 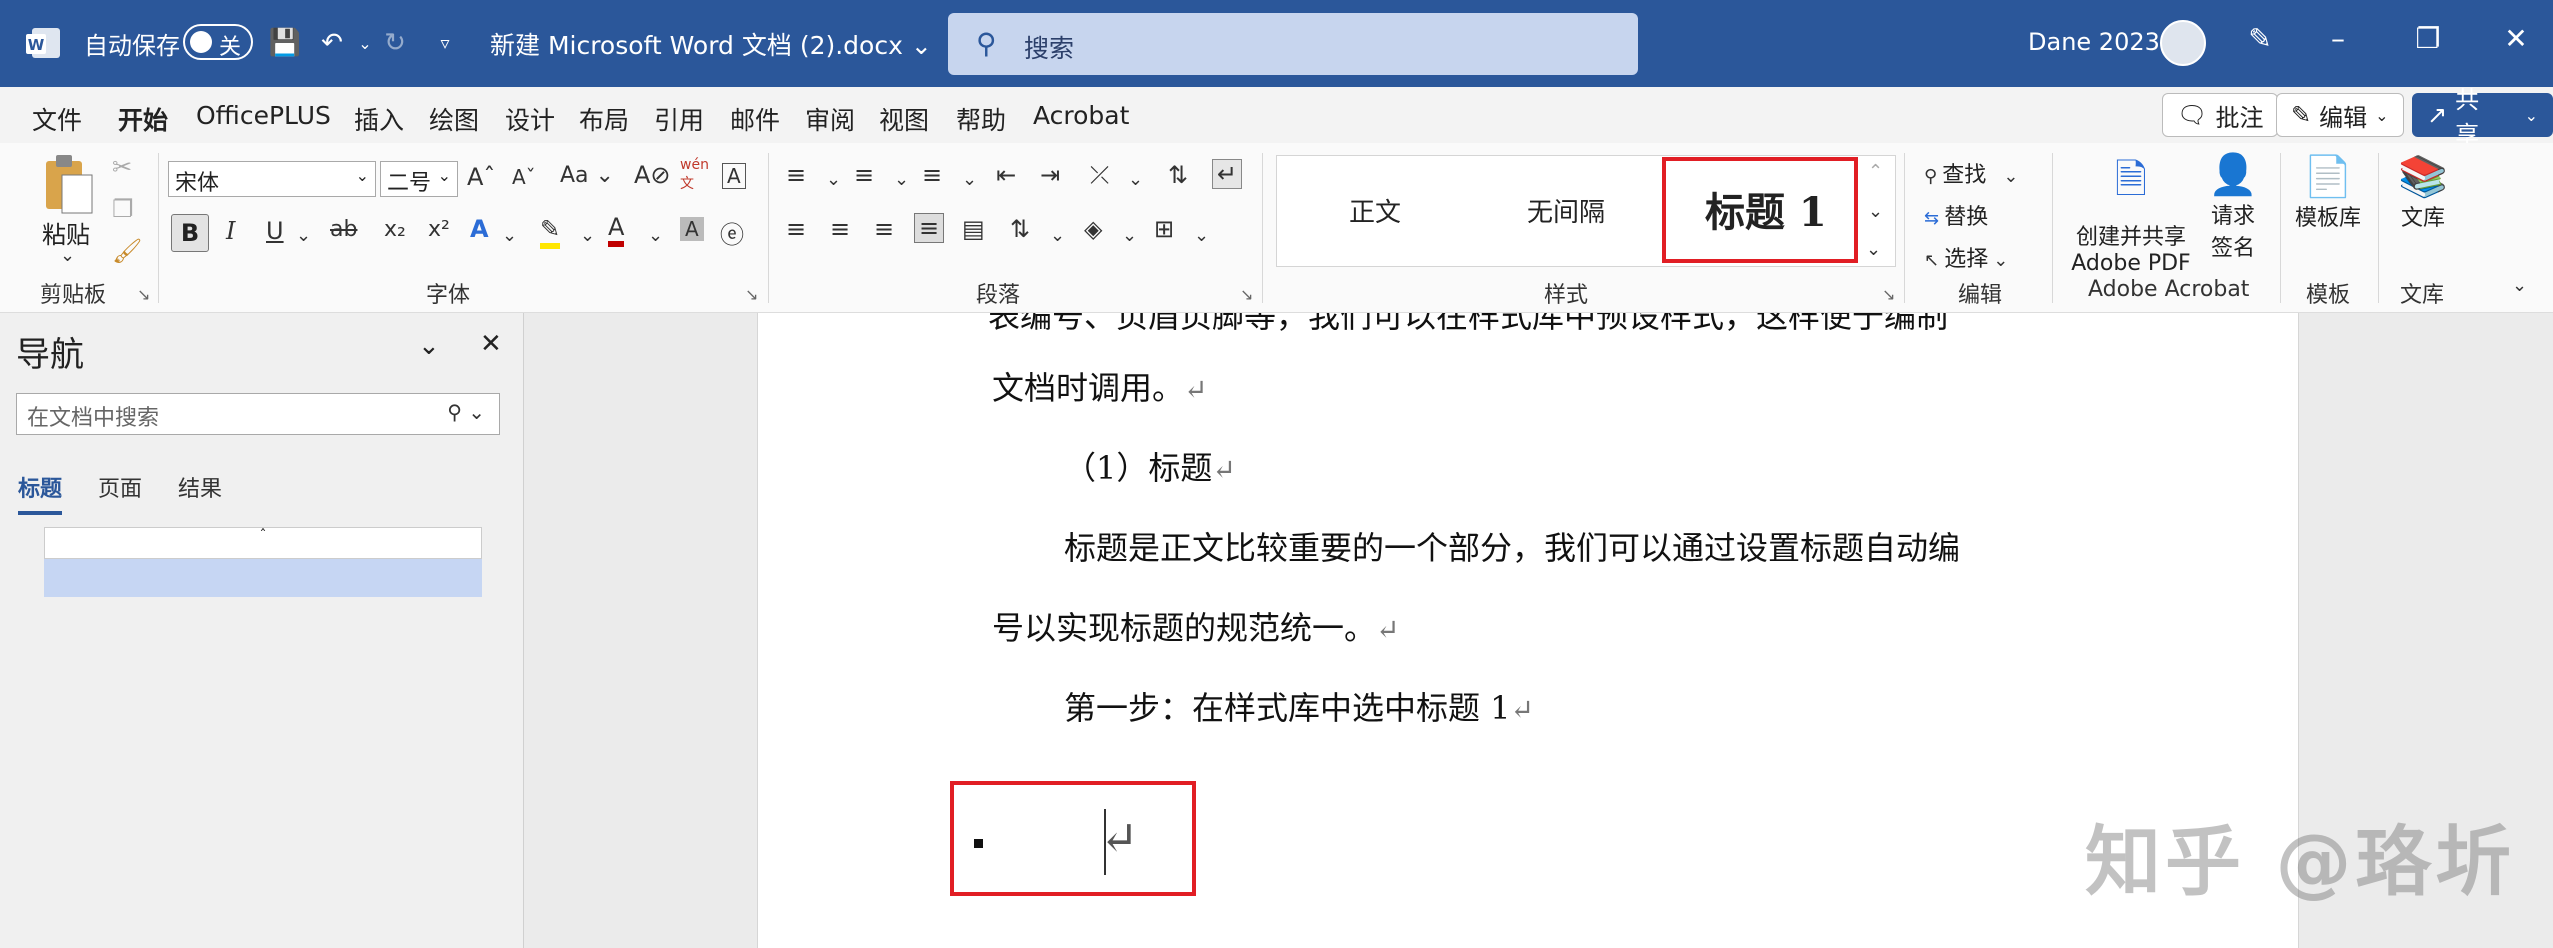 What do you see at coordinates (587, 175) in the screenshot?
I see `change-case-icon: Aa ⌄` at bounding box center [587, 175].